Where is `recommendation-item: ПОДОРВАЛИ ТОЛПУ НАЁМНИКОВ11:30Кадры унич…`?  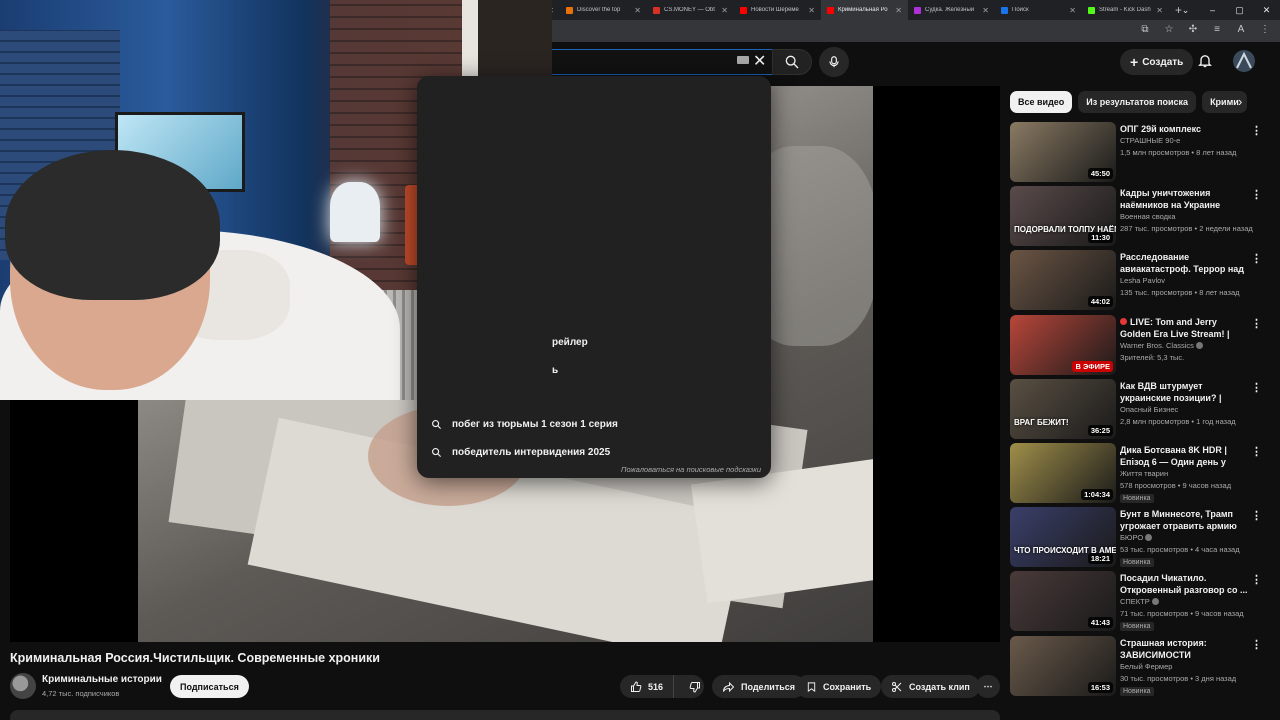
recommendation-item: ПОДОРВАЛИ ТОЛПУ НАЁМНИКОВ11:30Кадры унич… is located at coordinates (1141, 216).